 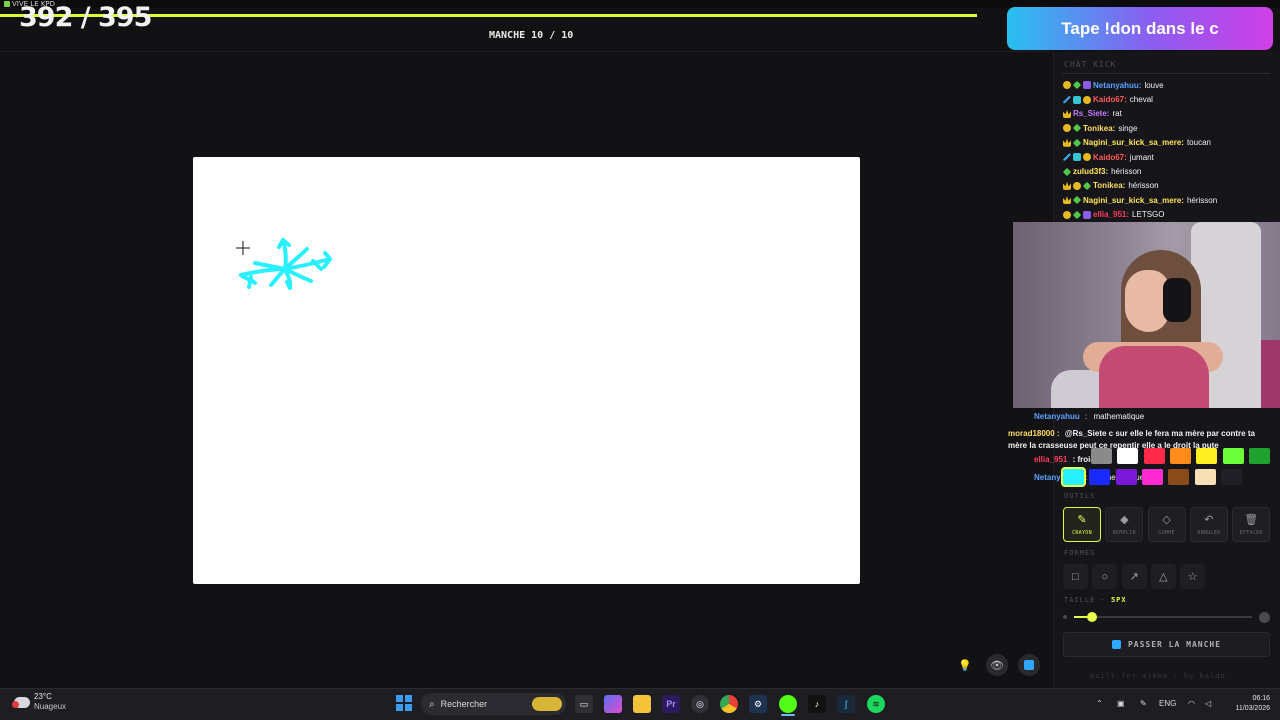 What do you see at coordinates (965, 665) in the screenshot?
I see `hint-button: 💡` at bounding box center [965, 665].